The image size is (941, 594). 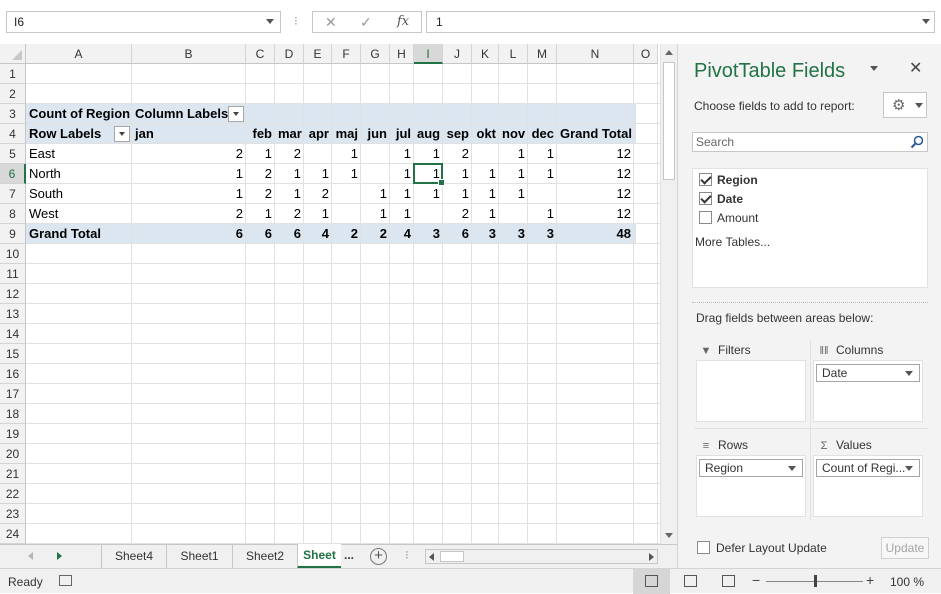 What do you see at coordinates (668, 294) in the screenshot?
I see `vertical-scrollbar` at bounding box center [668, 294].